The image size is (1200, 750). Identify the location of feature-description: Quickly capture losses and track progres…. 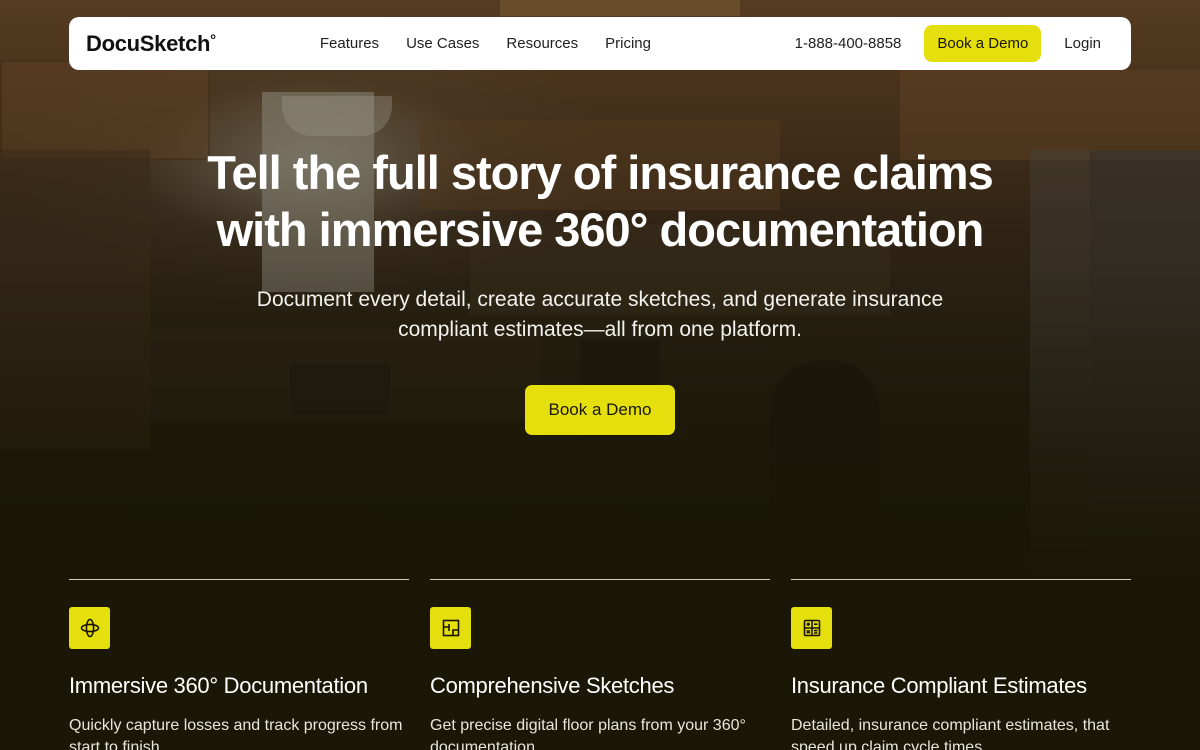
(236, 733).